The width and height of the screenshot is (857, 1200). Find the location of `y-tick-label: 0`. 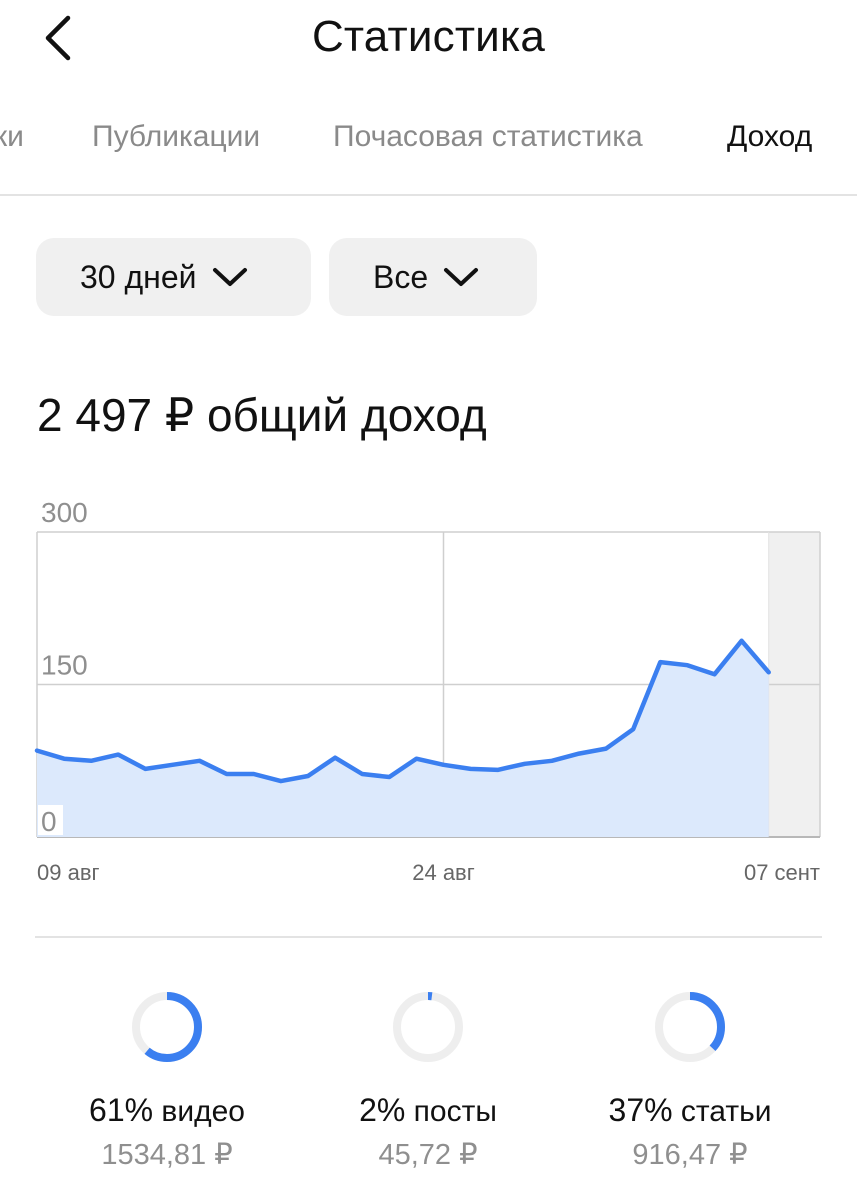

y-tick-label: 0 is located at coordinates (49, 821).